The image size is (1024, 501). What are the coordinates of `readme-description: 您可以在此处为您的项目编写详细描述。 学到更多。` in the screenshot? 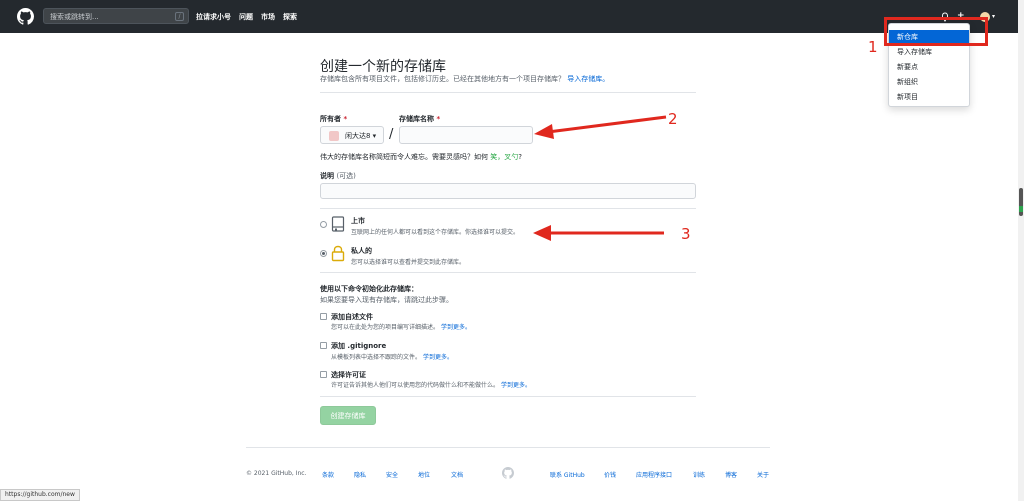 It's located at (401, 327).